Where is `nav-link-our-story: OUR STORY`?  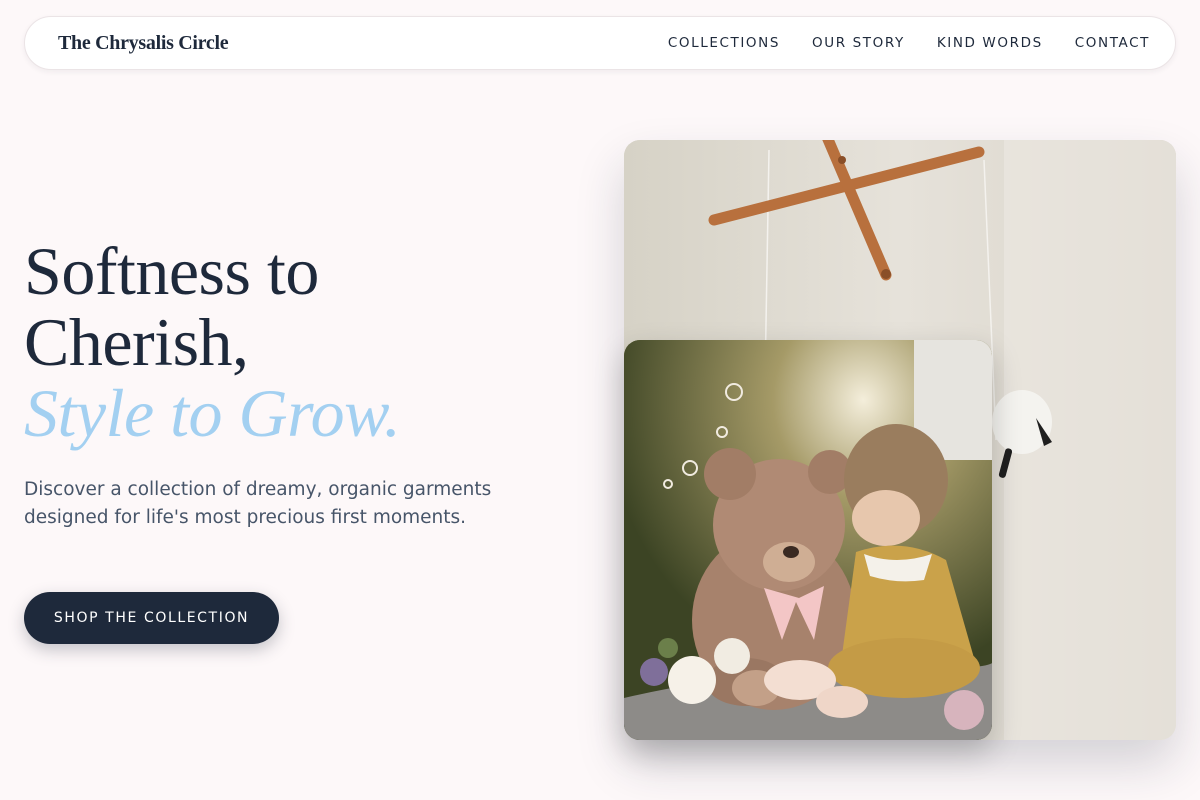 nav-link-our-story: OUR STORY is located at coordinates (858, 43).